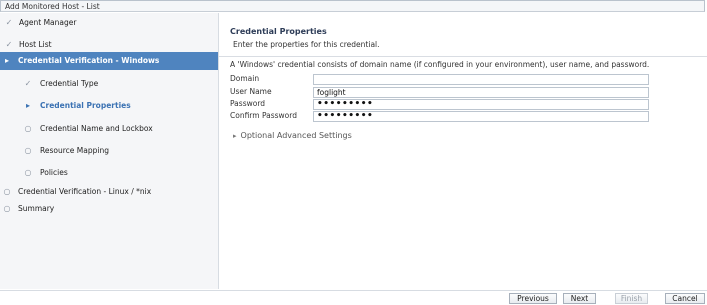  I want to click on sidebar-item-label: Credential Properties, so click(85, 105).